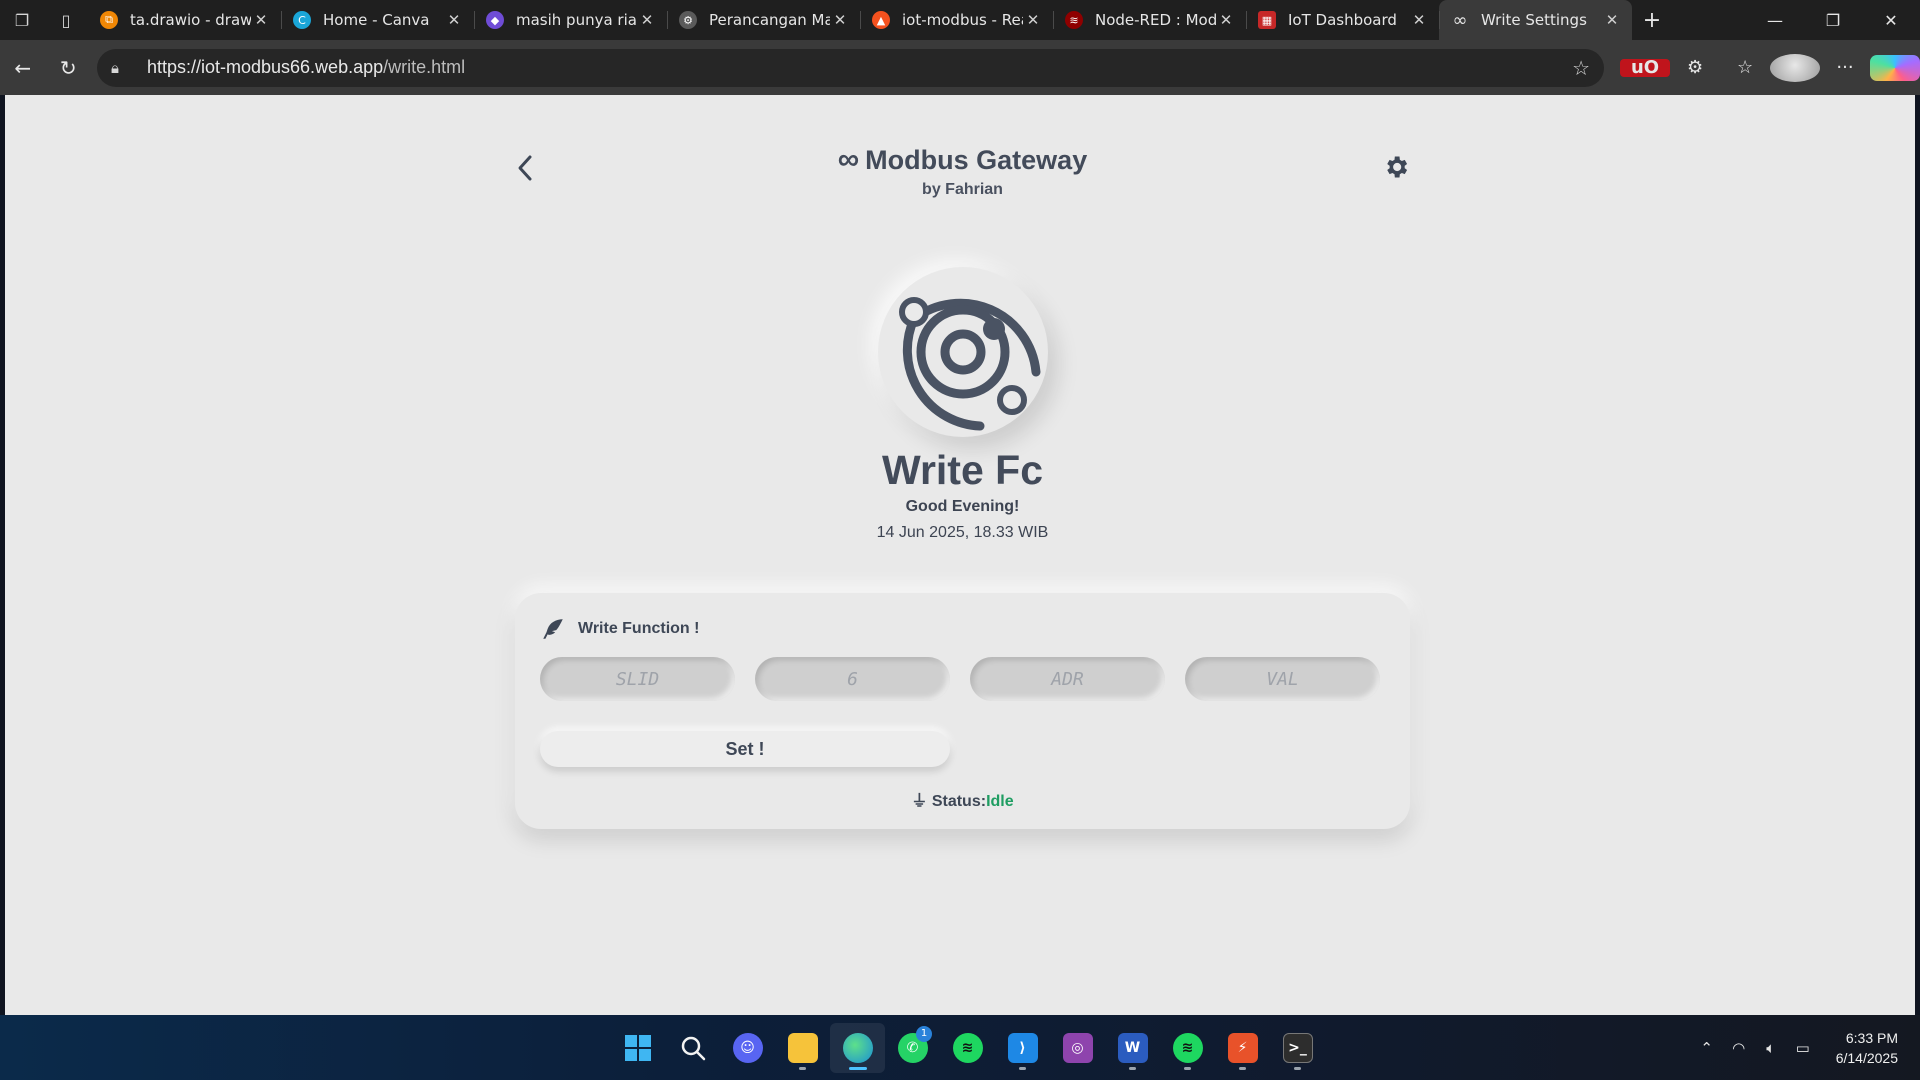 The image size is (1920, 1080). Describe the element at coordinates (912, 1048) in the screenshot. I see `whatsapp-app: ✆ 1` at that location.